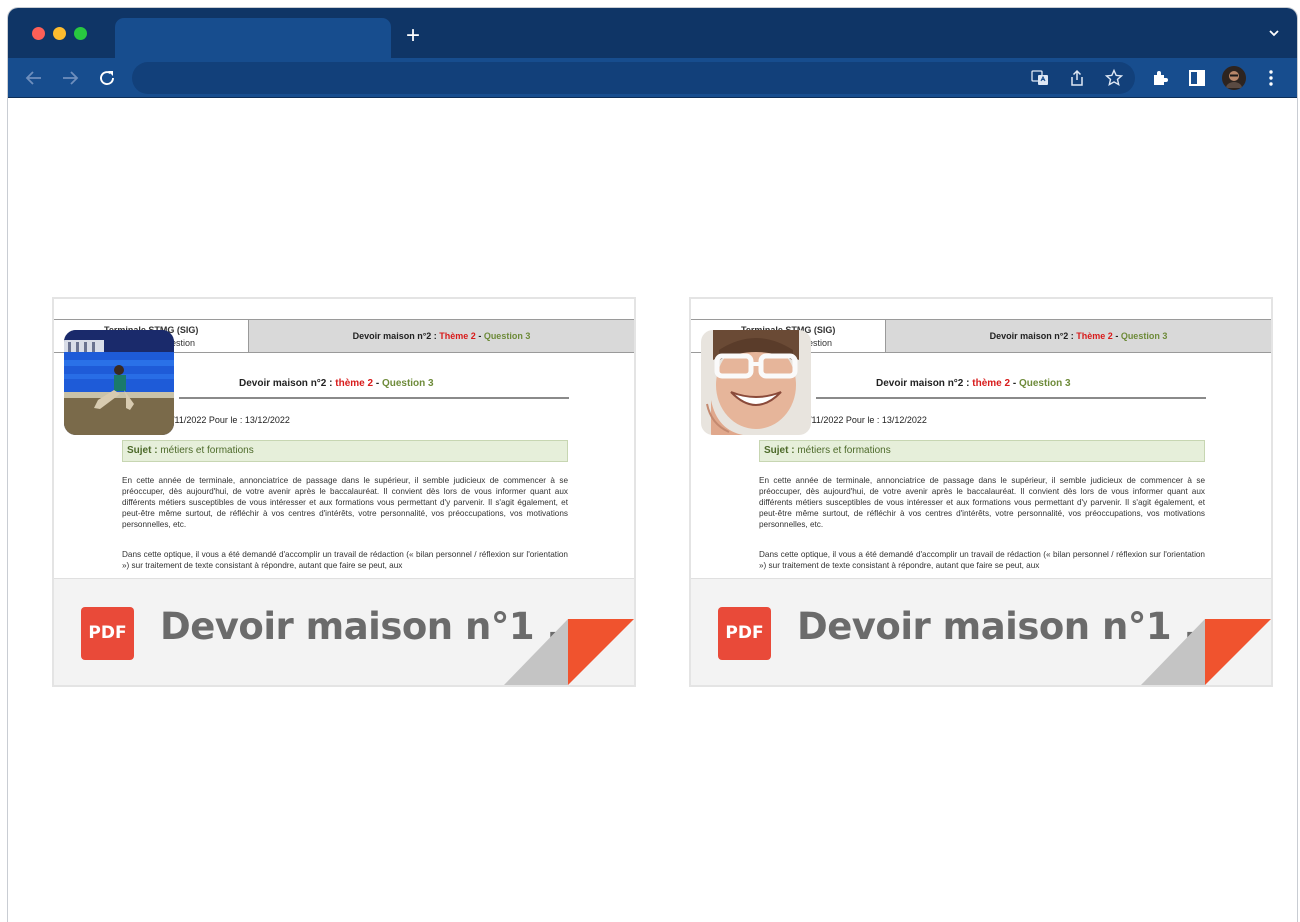 Image resolution: width=1300 pixels, height=922 pixels. I want to click on side-panel-icon, so click(1197, 78).